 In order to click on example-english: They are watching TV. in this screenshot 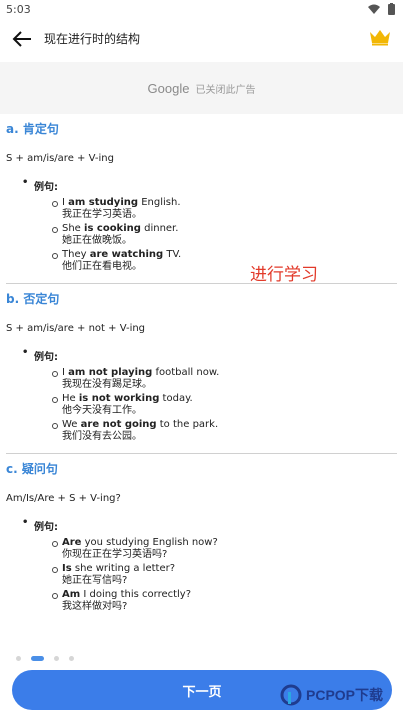, I will do `click(229, 255)`.